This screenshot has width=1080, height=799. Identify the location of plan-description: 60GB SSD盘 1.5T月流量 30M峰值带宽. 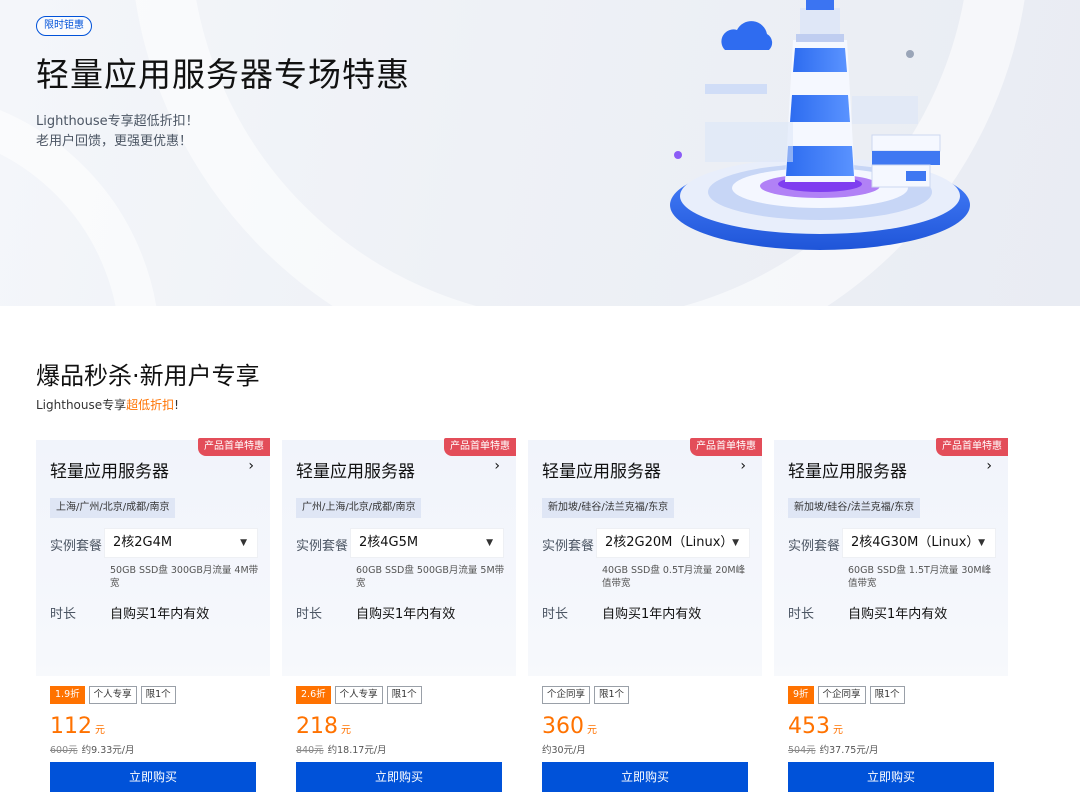
(920, 577).